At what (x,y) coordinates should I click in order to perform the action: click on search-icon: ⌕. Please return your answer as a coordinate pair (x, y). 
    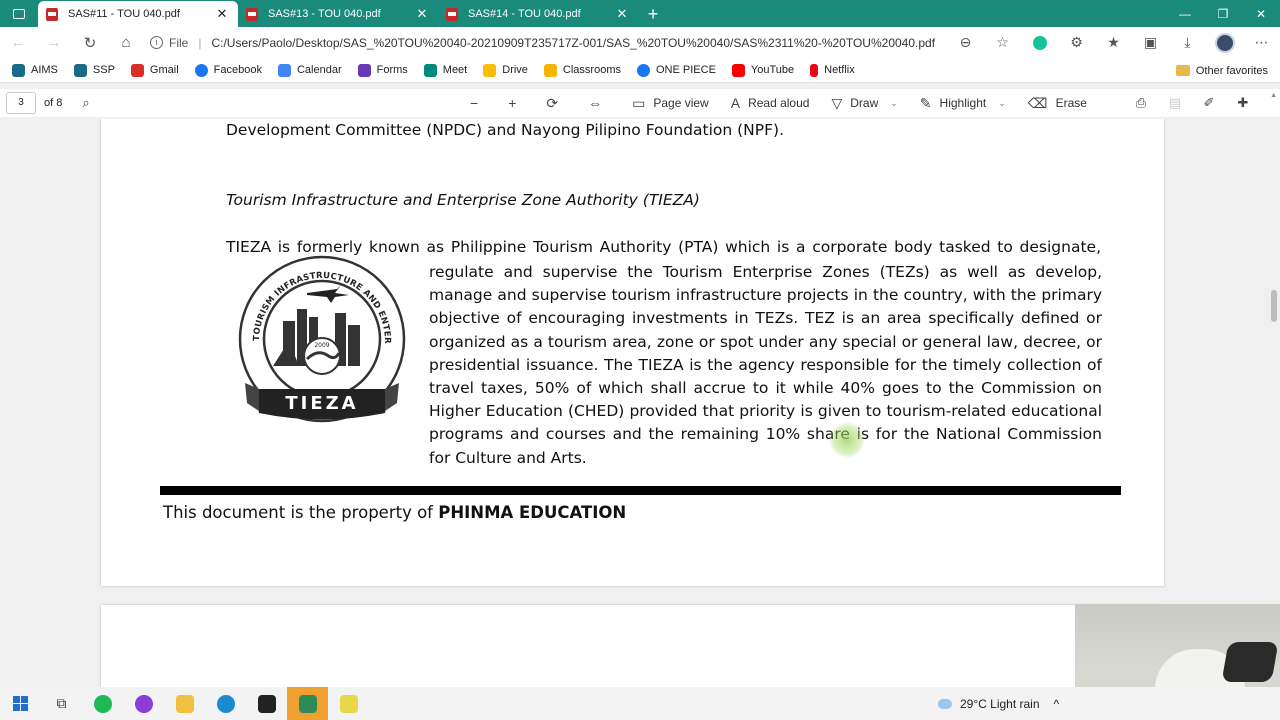
    Looking at the image, I should click on (85, 103).